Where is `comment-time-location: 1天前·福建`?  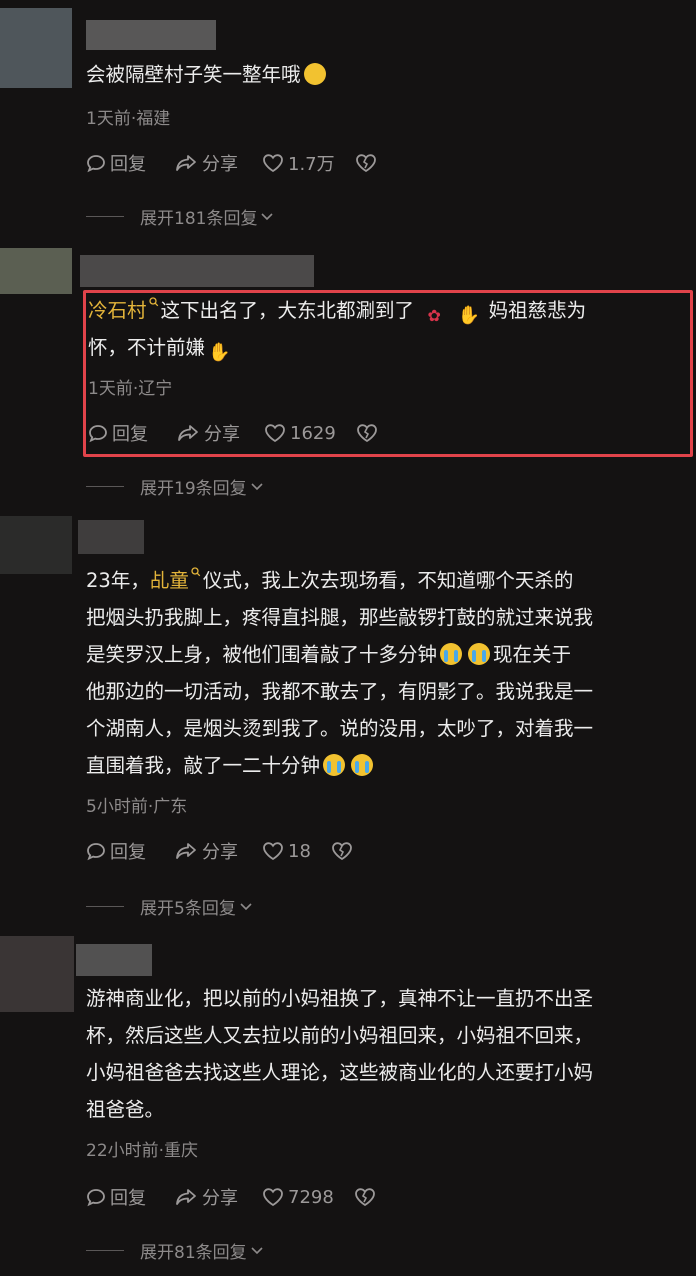
comment-time-location: 1天前·福建 is located at coordinates (128, 119).